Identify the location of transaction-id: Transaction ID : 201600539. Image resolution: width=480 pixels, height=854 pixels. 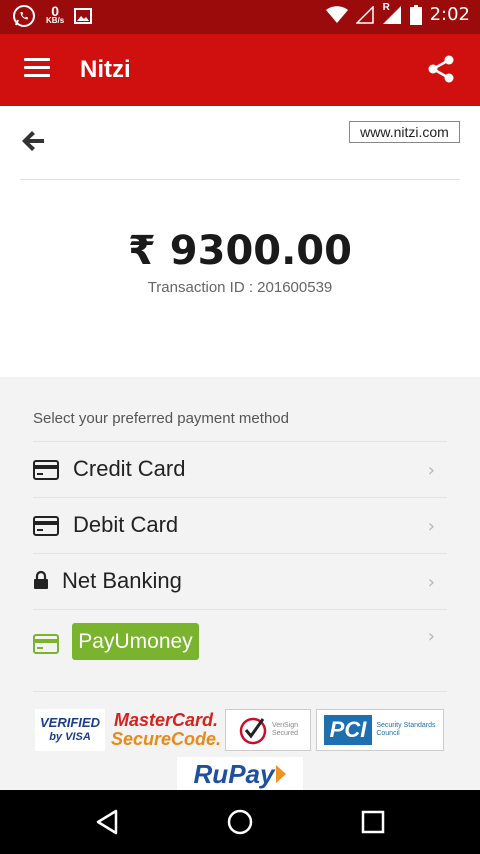
(240, 287).